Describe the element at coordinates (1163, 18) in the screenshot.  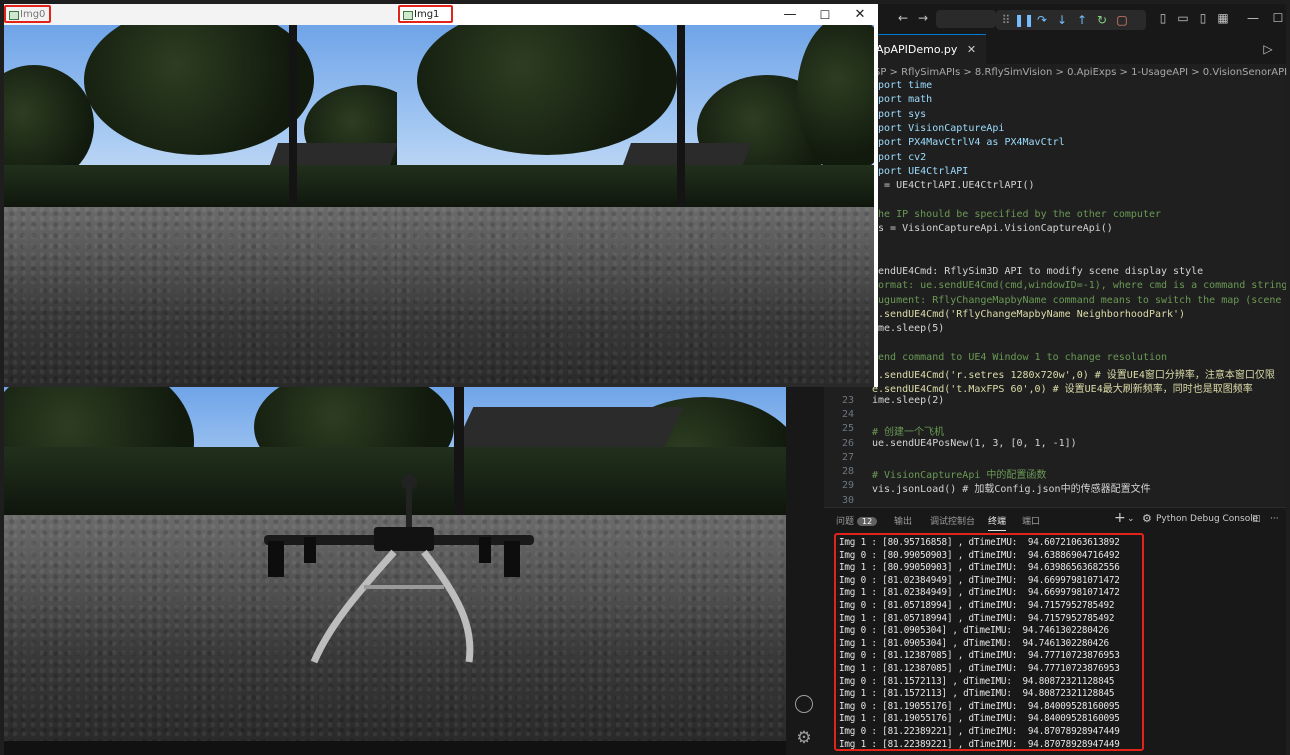
I see `toggle-sidebar-icon: ▯` at that location.